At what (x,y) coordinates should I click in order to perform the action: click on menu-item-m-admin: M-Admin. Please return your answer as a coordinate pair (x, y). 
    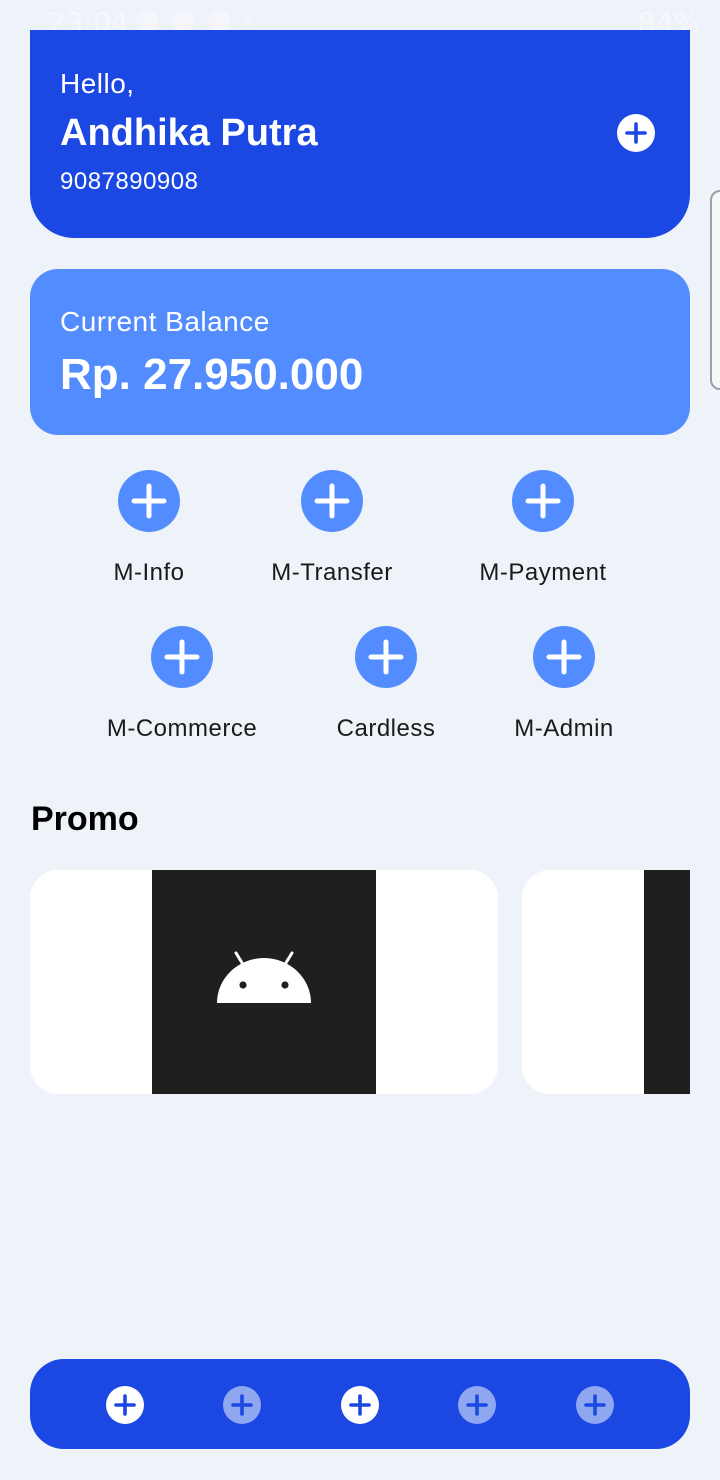
    Looking at the image, I should click on (564, 681).